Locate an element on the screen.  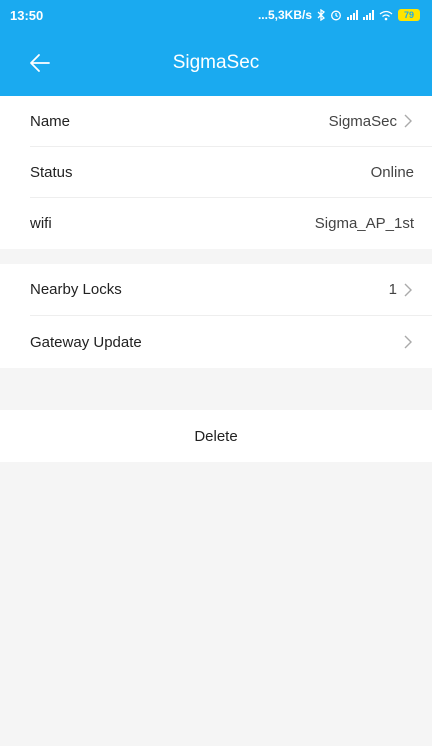
row-value: SigmaSec is located at coordinates (371, 121).